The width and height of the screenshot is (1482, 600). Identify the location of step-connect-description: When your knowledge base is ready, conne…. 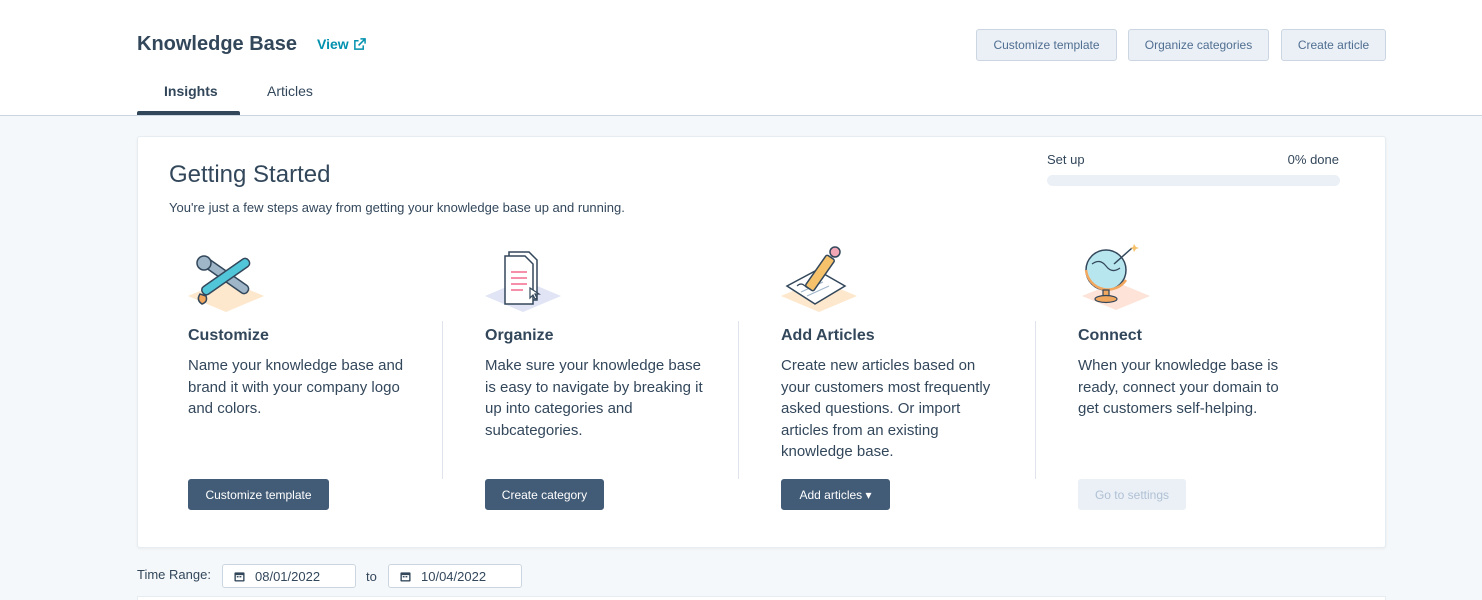
(1178, 387).